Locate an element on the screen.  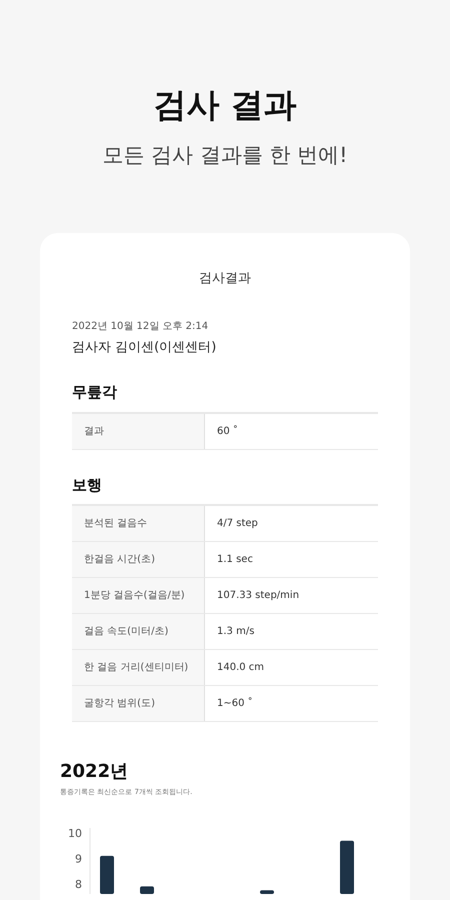
axis-label: 10 is located at coordinates (75, 833).